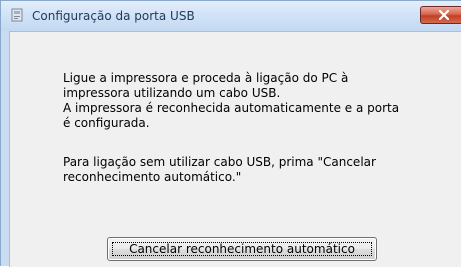 This screenshot has height=267, width=461. I want to click on close-button, so click(440, 15).